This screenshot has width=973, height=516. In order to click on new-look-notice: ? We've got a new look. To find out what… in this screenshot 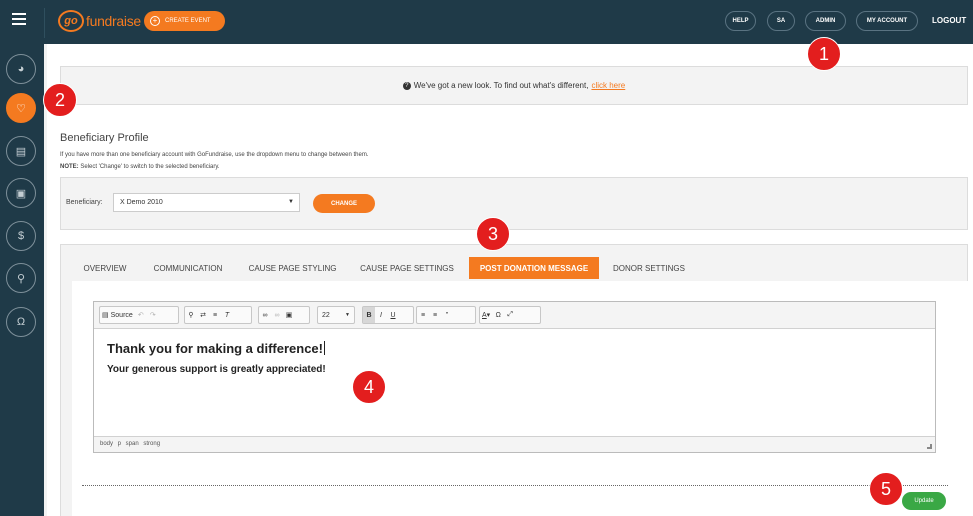, I will do `click(514, 85)`.